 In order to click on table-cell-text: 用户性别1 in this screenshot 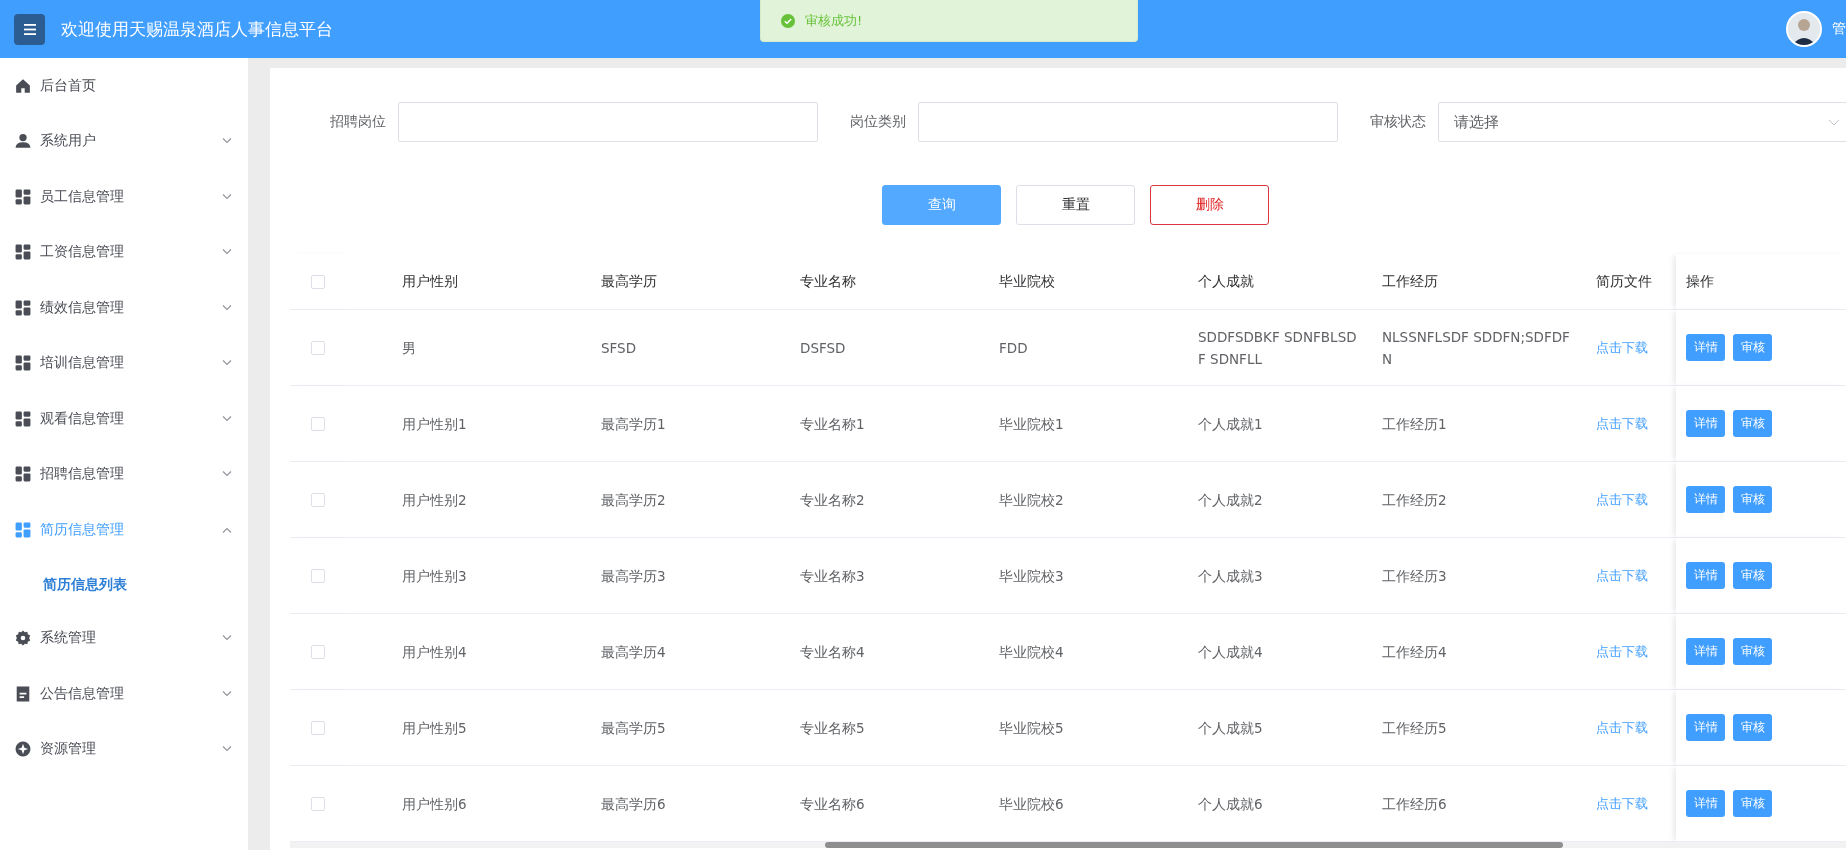, I will do `click(435, 424)`.